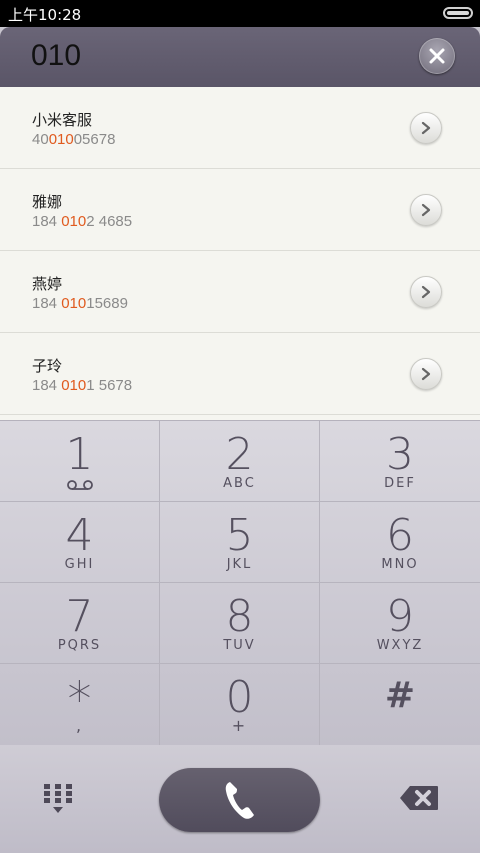  Describe the element at coordinates (240, 374) in the screenshot. I see `contact-row: 子玲 184 0101 5678` at that location.